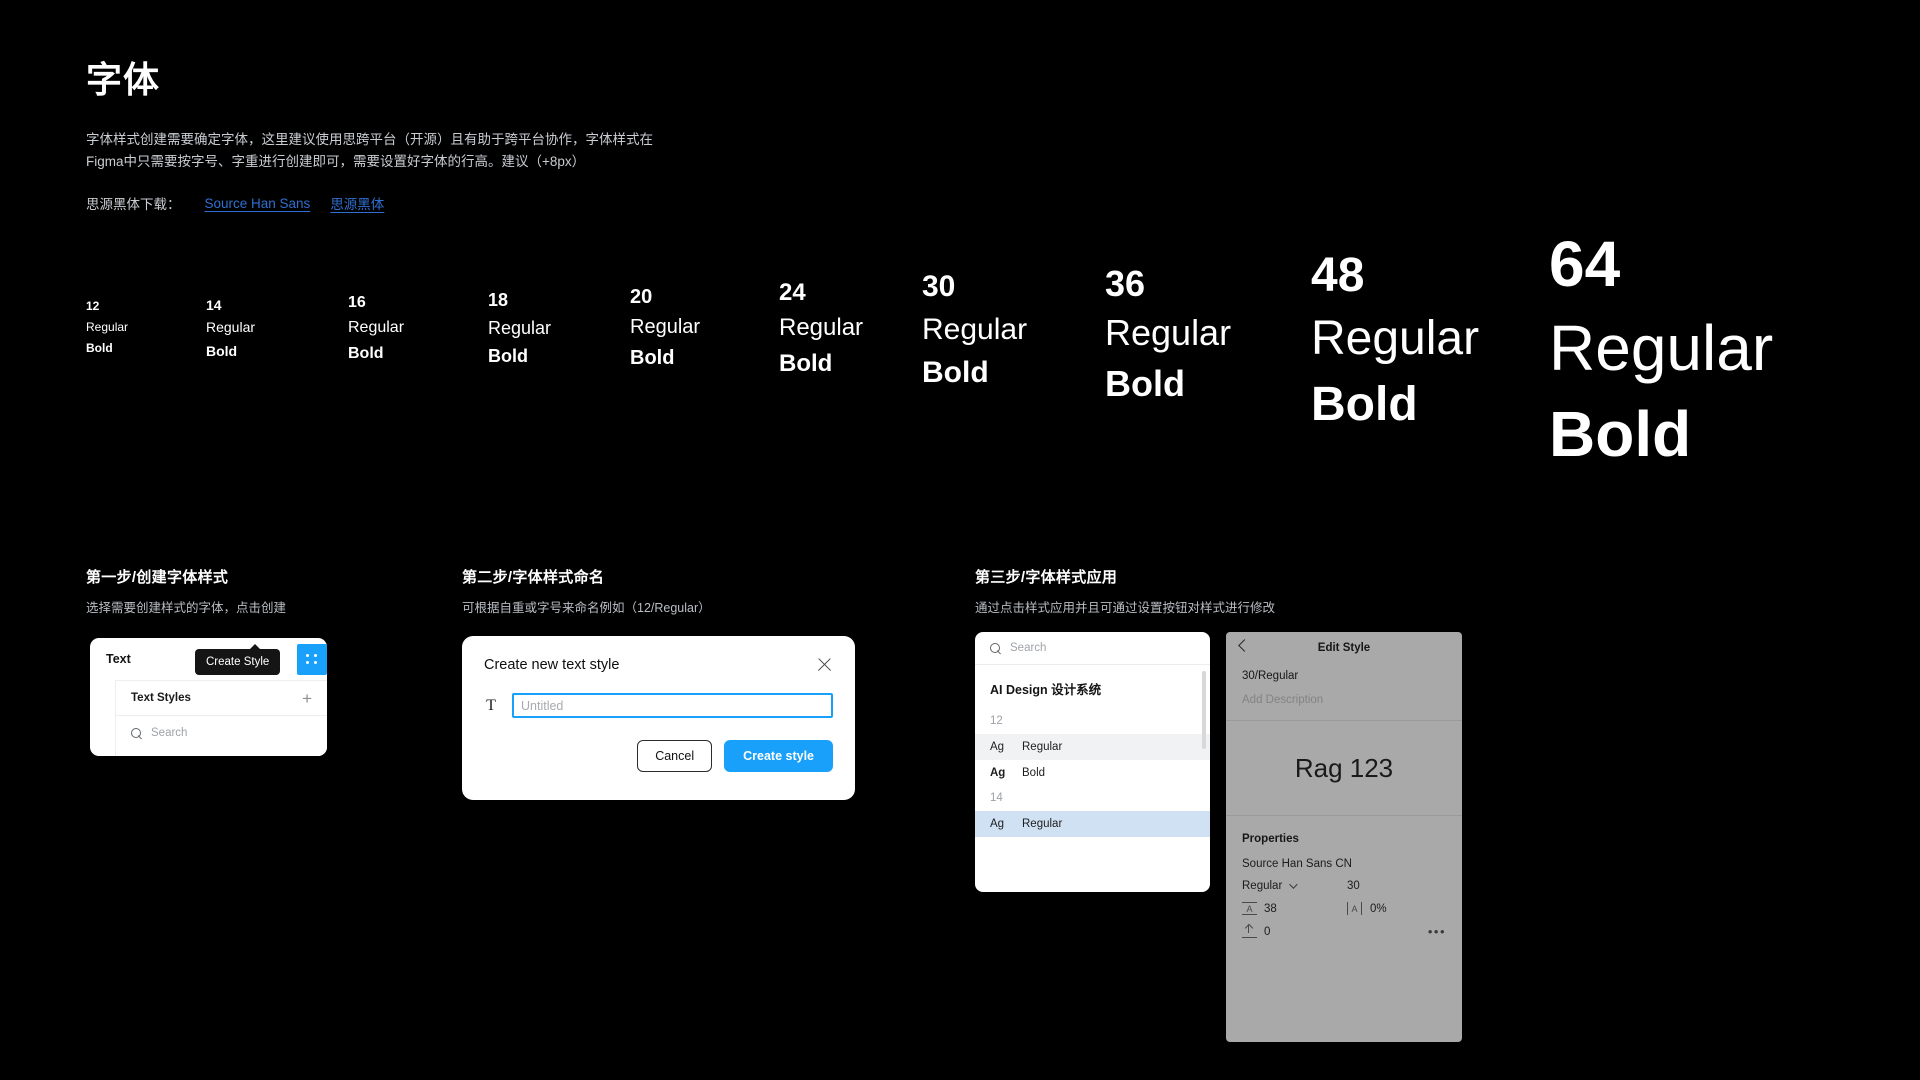 This screenshot has height=1080, width=1920. I want to click on letter-spacing-field: A 0%, so click(1367, 908).